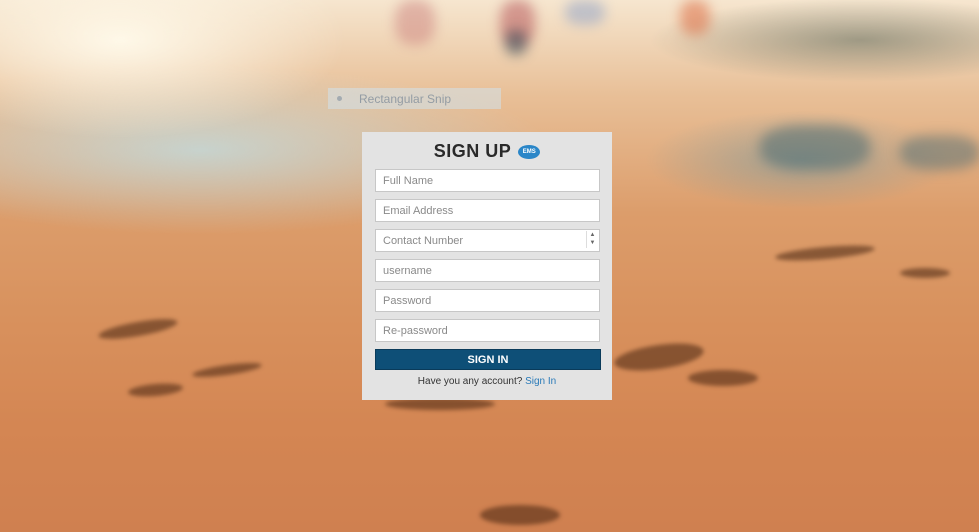 The width and height of the screenshot is (979, 532). I want to click on sign-in-button: SIGN IN, so click(488, 359).